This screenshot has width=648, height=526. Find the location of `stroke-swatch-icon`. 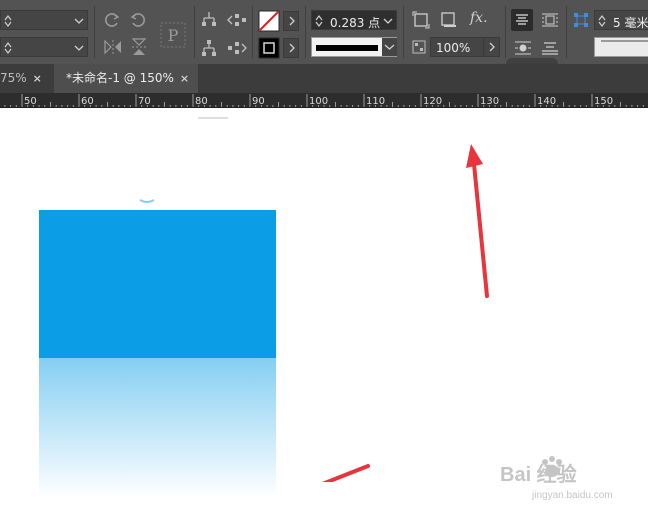

stroke-swatch-icon is located at coordinates (269, 48).